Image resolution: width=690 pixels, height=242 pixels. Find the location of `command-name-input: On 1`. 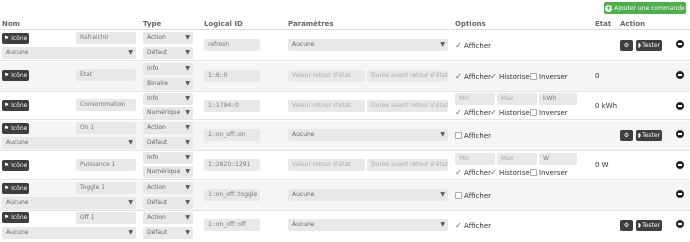

command-name-input: On 1 is located at coordinates (106, 128).